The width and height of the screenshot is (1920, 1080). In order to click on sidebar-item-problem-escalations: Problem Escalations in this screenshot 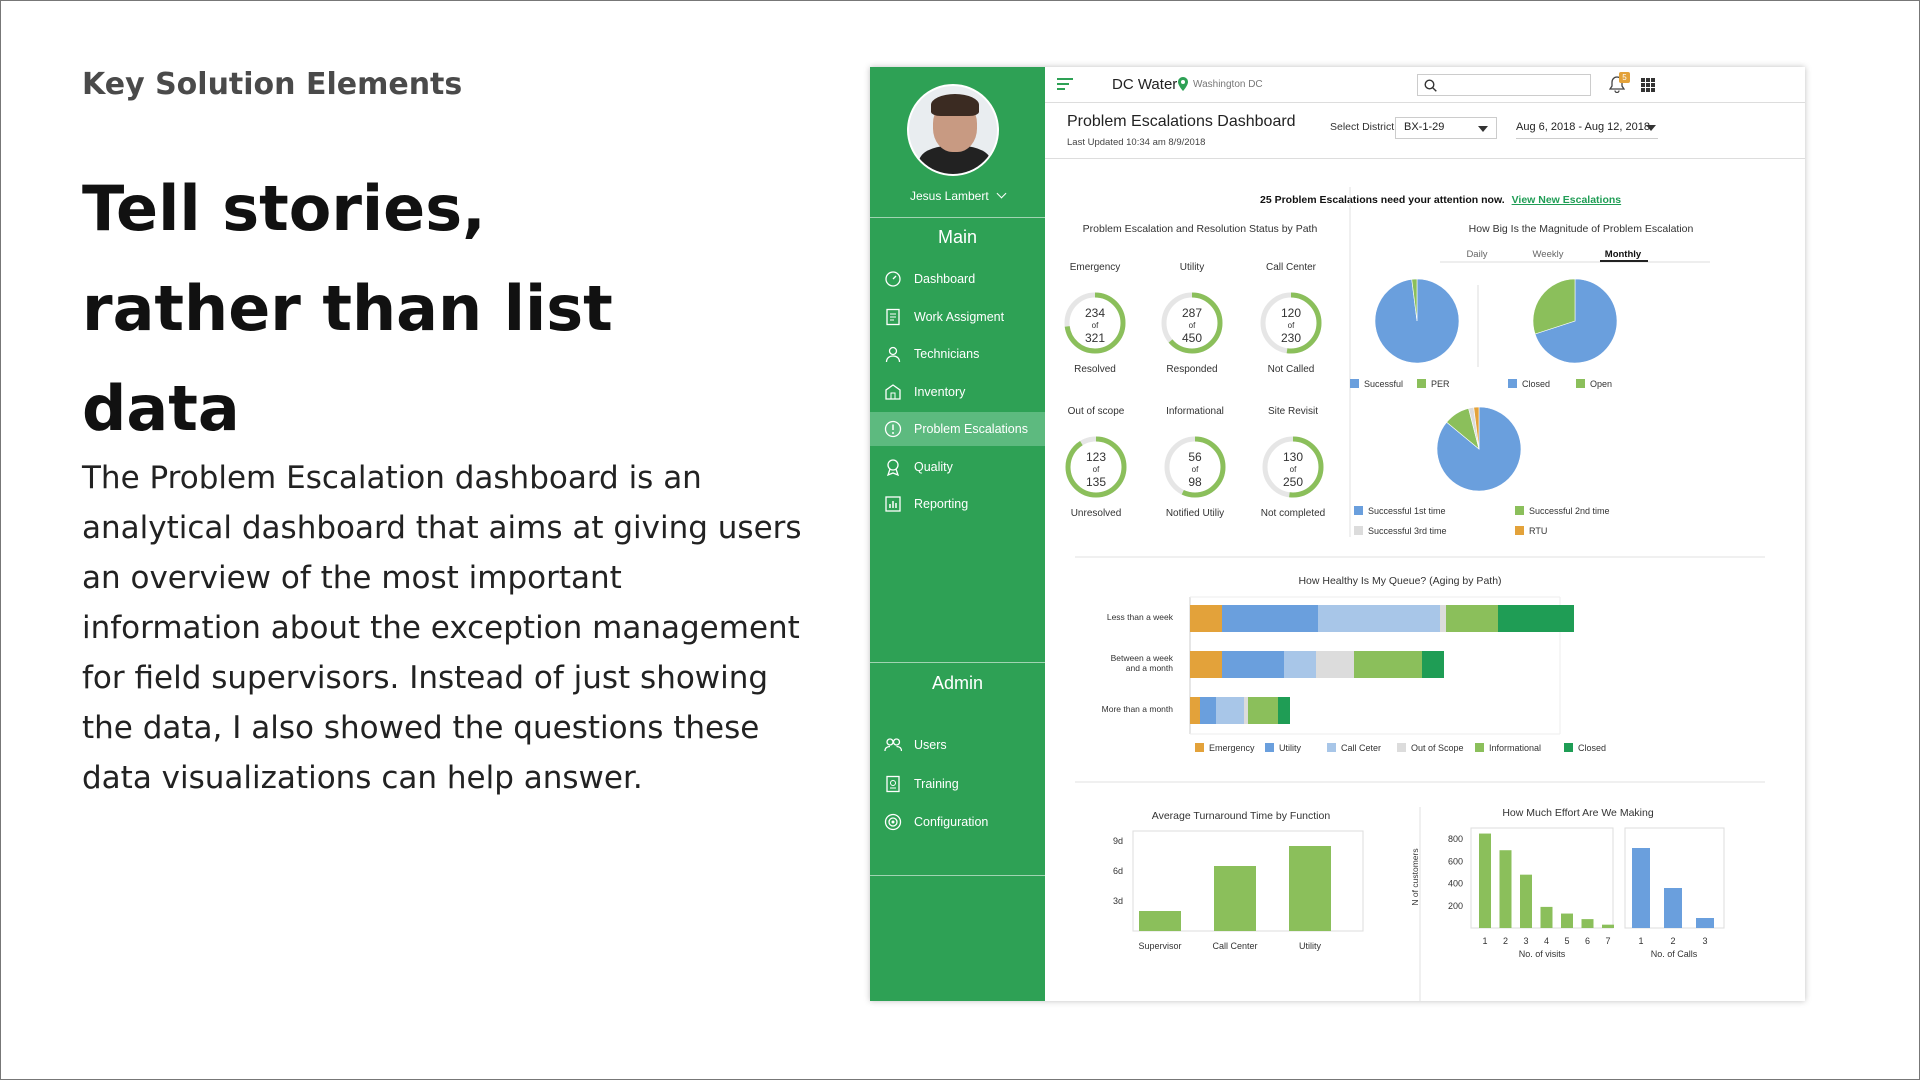, I will do `click(957, 429)`.